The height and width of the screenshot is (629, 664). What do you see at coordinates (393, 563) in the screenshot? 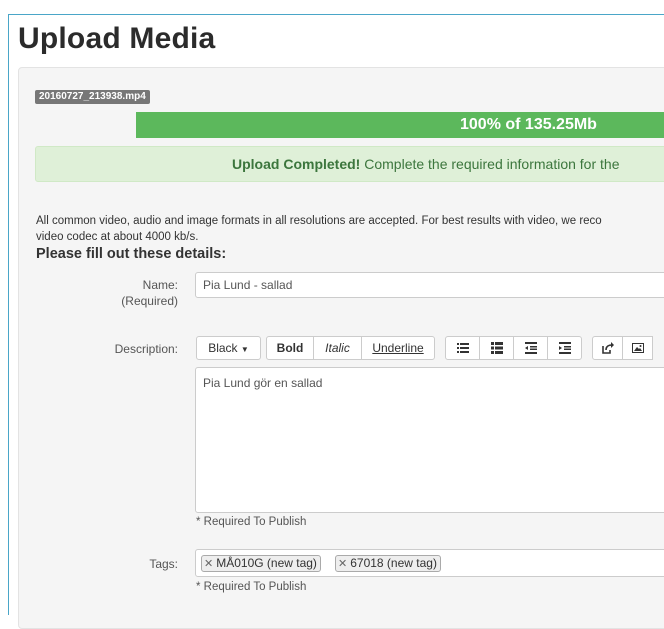
I see `tag-label: 67018 (new tag)` at bounding box center [393, 563].